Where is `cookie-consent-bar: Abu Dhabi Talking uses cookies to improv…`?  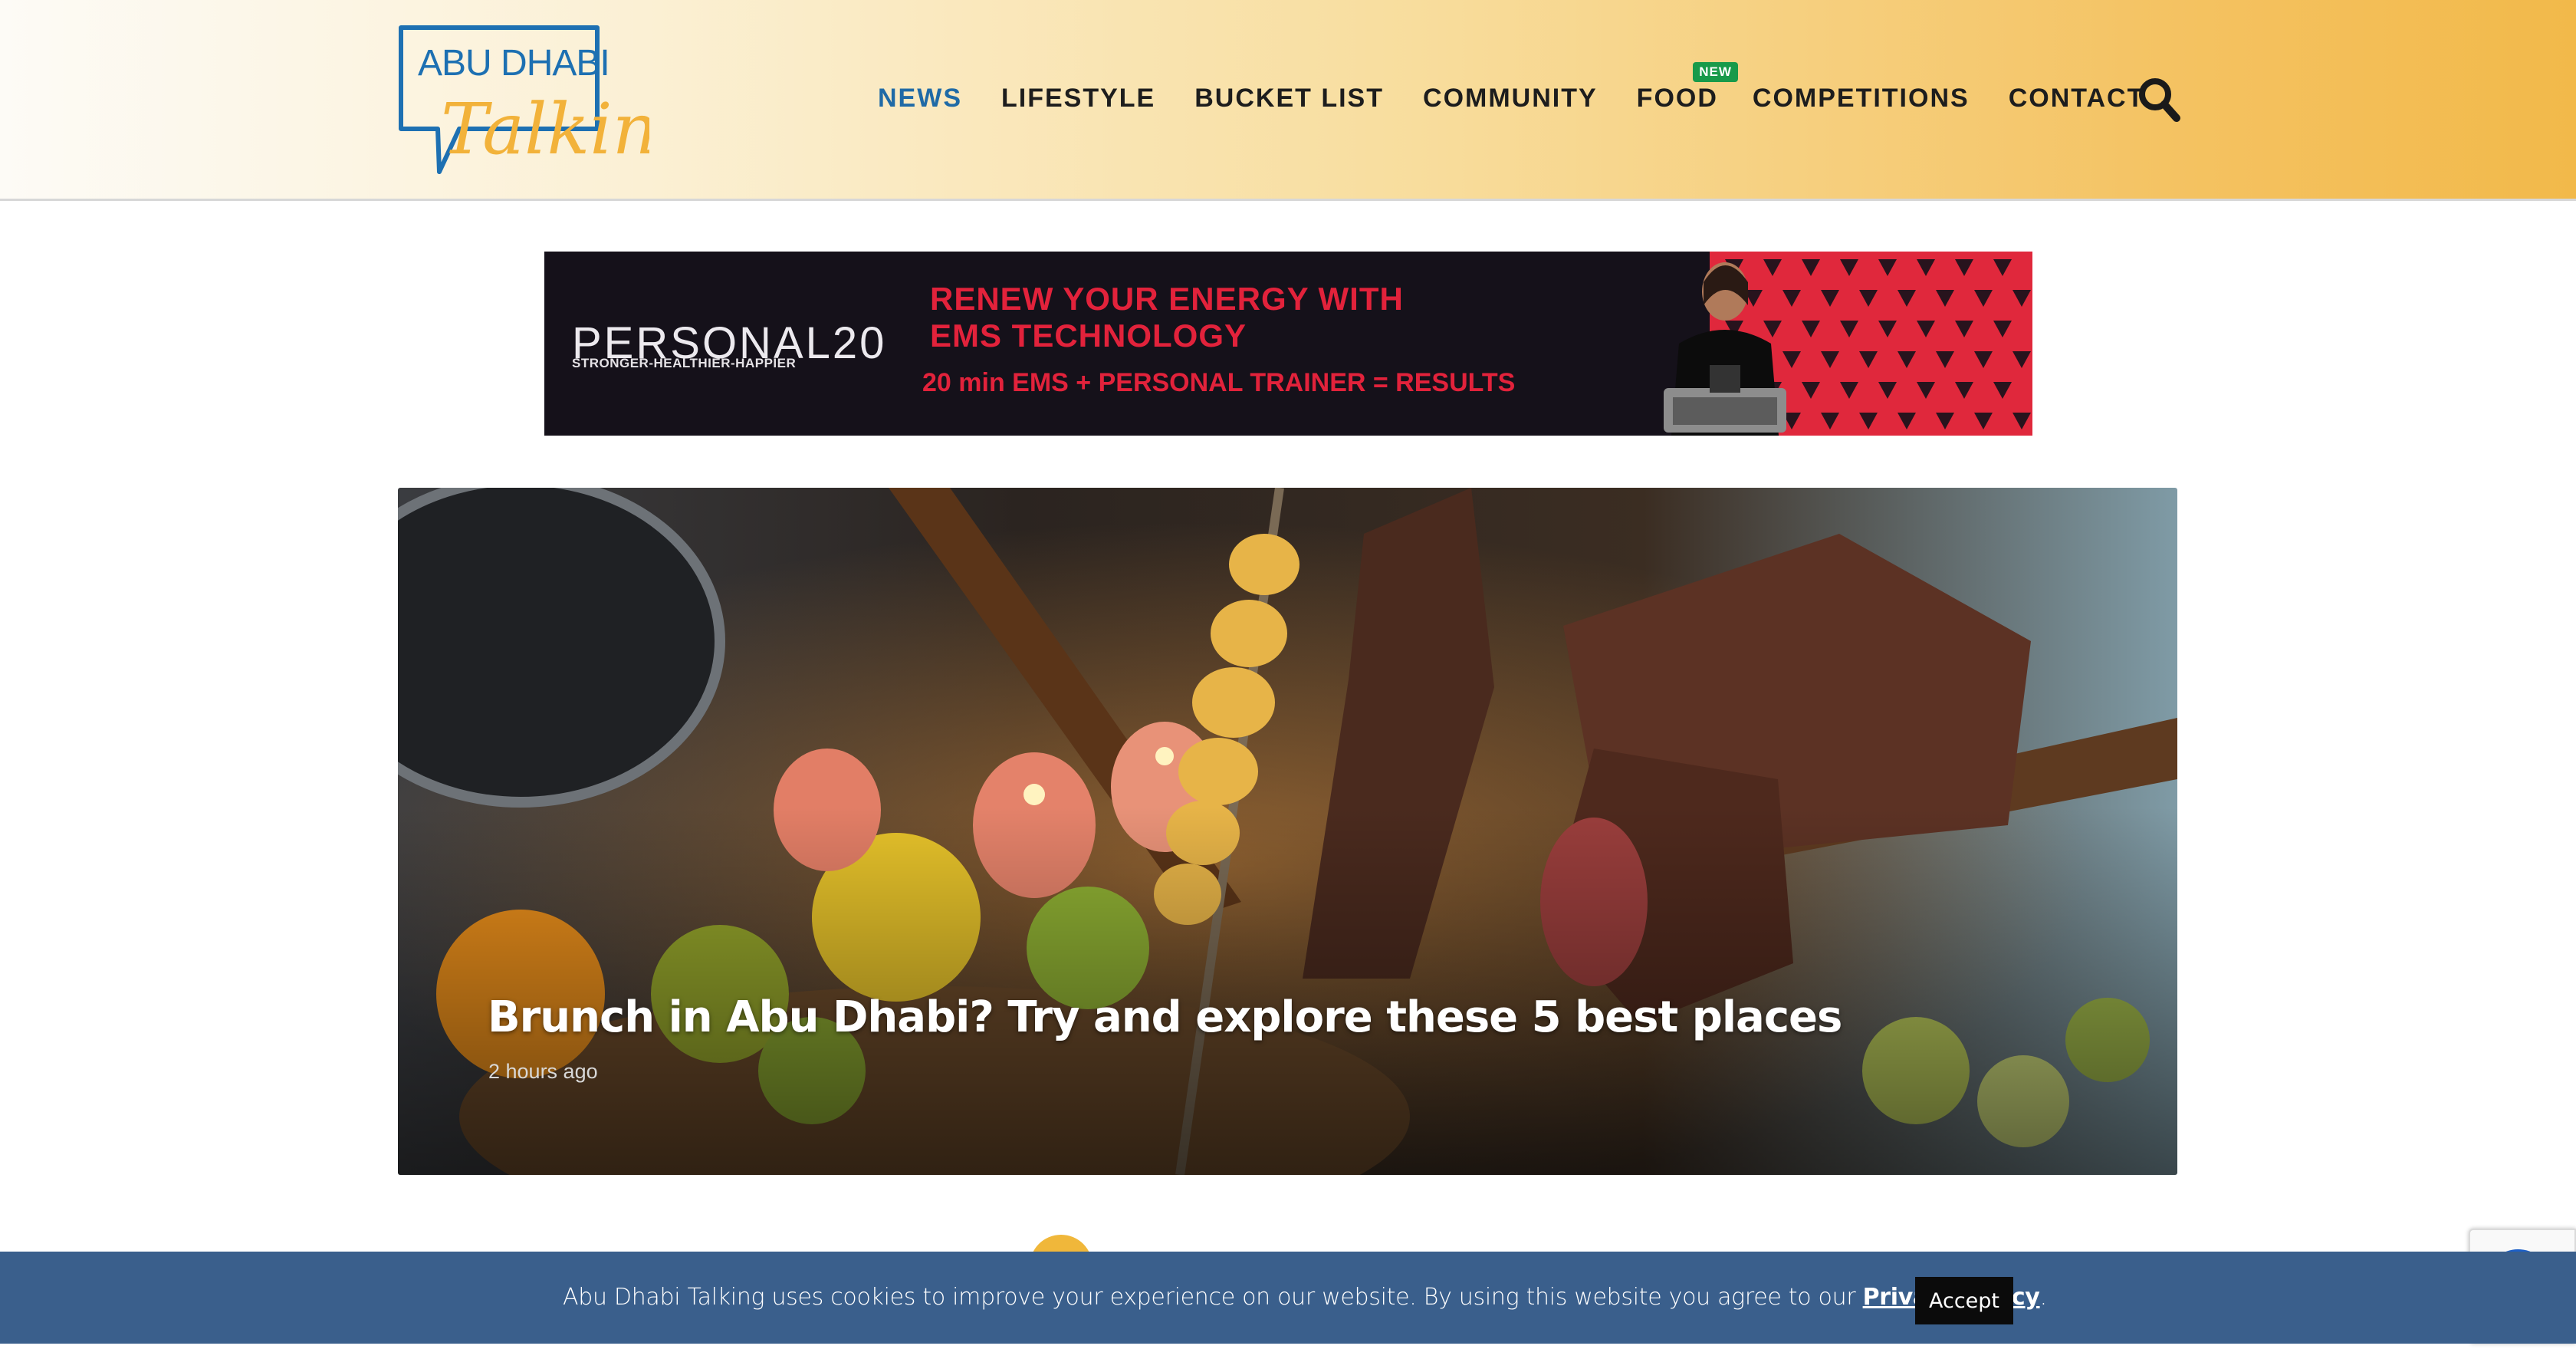
cookie-consent-bar: Abu Dhabi Talking uses cookies to improv… is located at coordinates (1288, 1298).